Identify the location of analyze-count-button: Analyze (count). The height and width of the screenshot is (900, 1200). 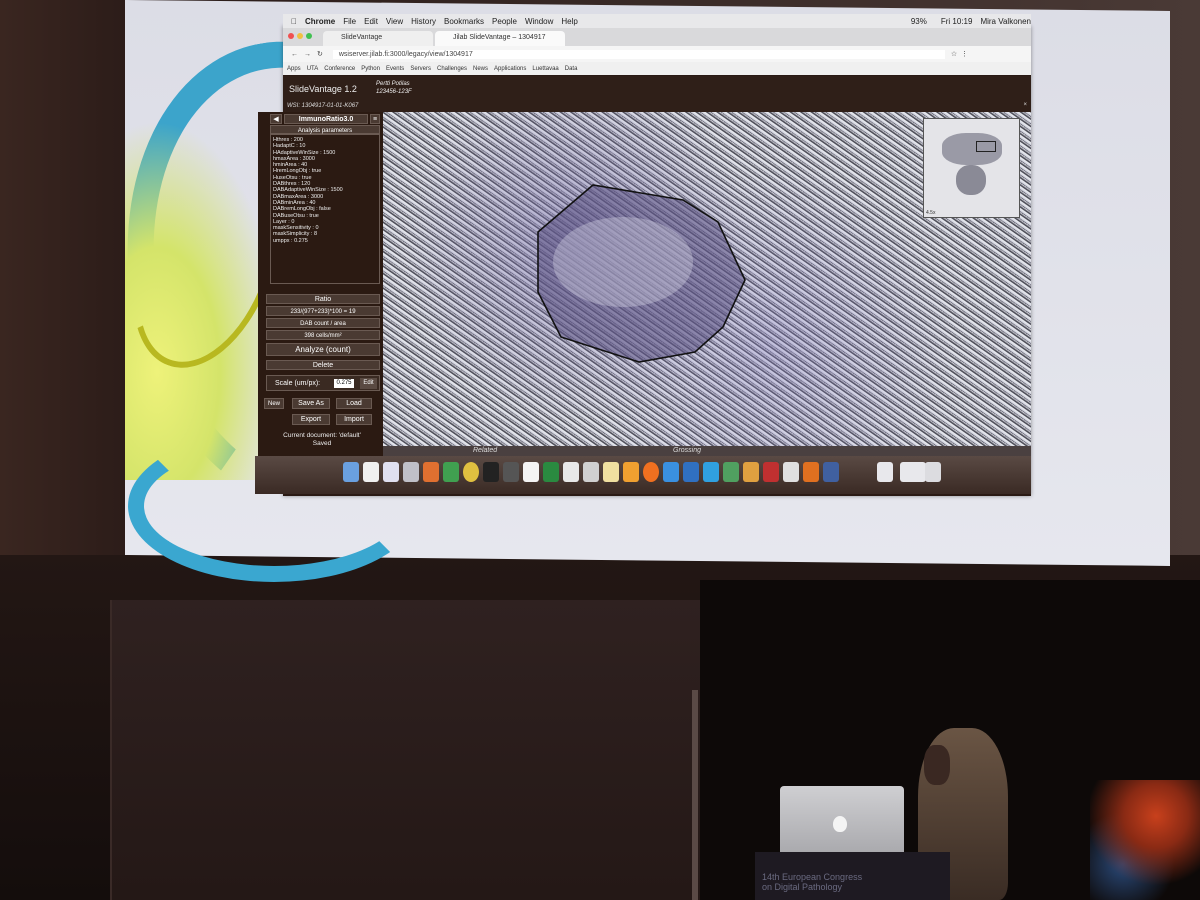
(323, 349).